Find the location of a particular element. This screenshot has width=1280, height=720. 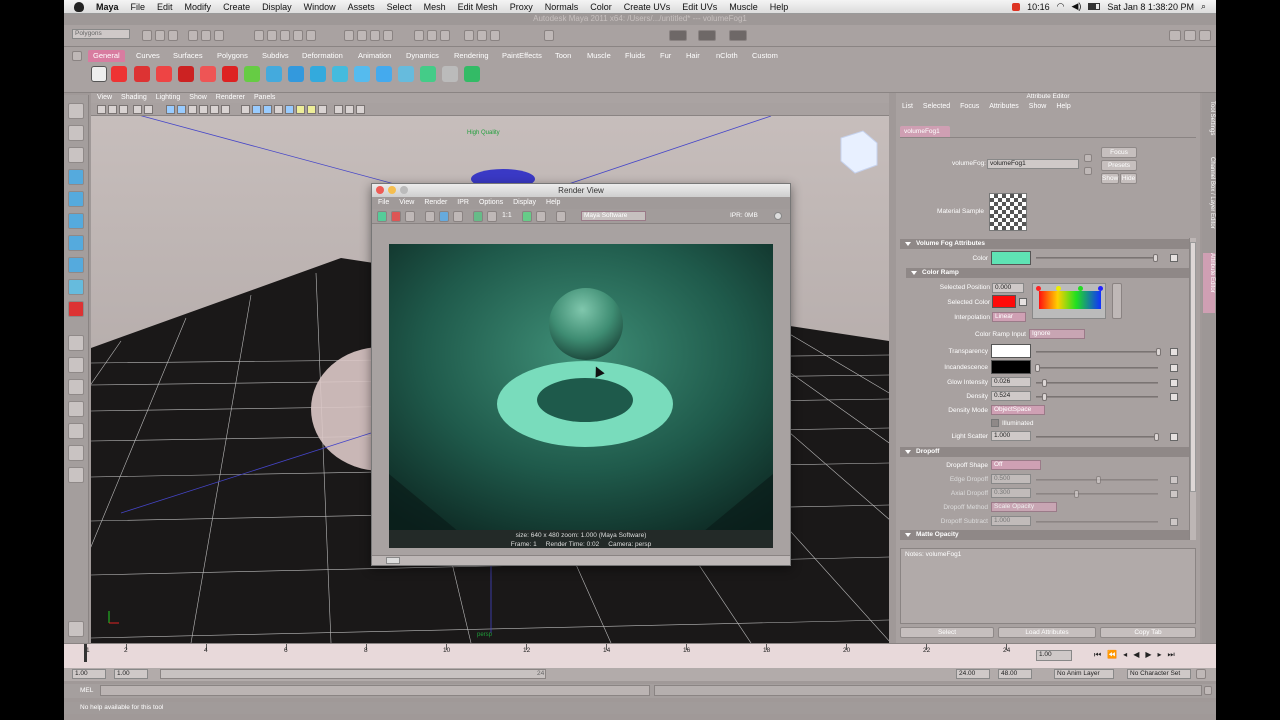

illuminated-checkbox is located at coordinates (995, 423).